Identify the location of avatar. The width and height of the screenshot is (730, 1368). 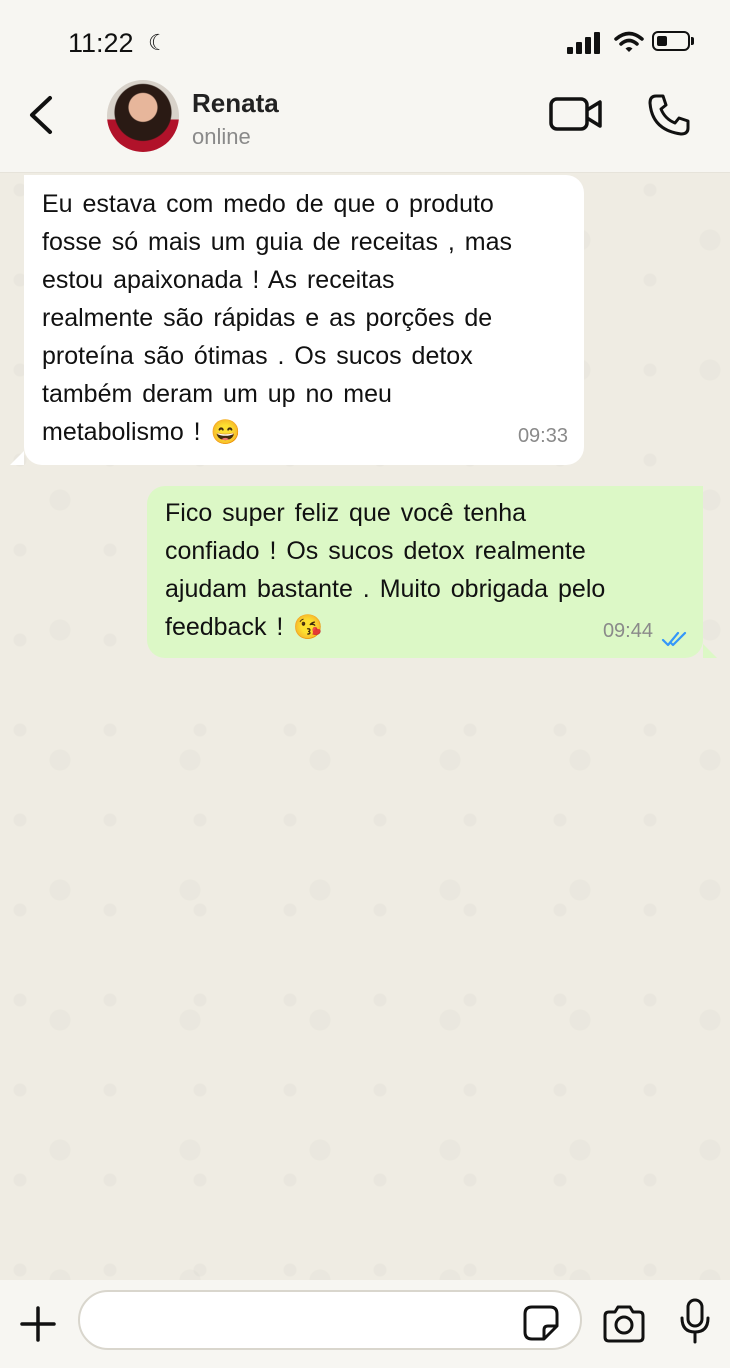
(143, 116).